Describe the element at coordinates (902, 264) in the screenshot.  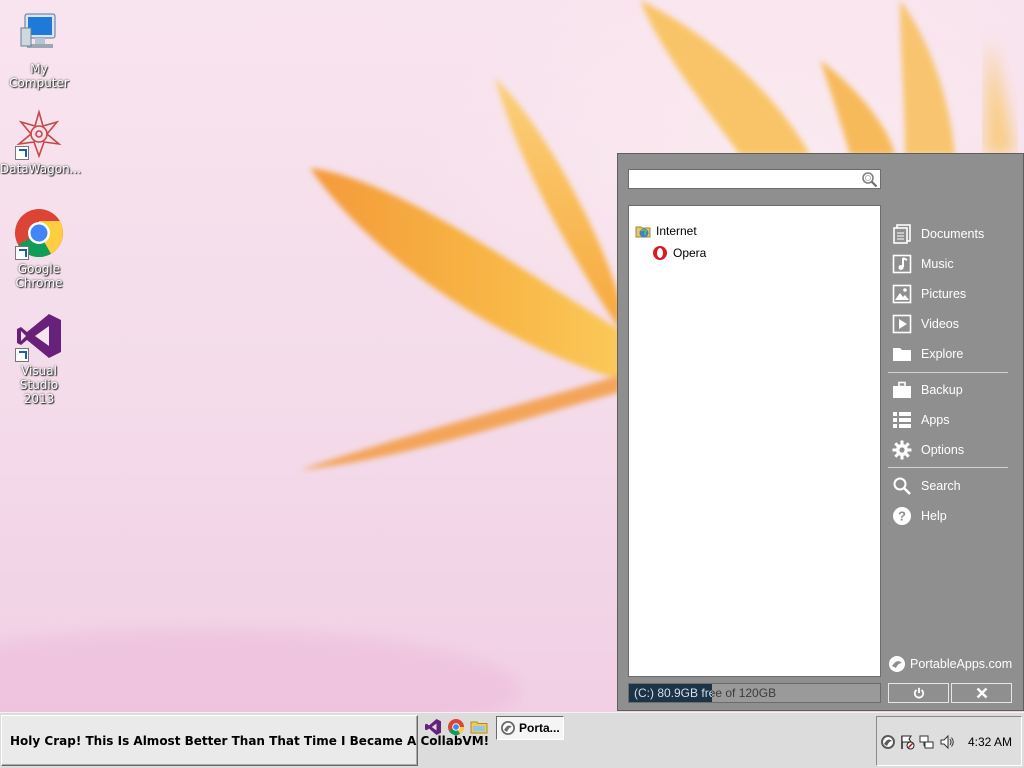
I see `music-icon` at that location.